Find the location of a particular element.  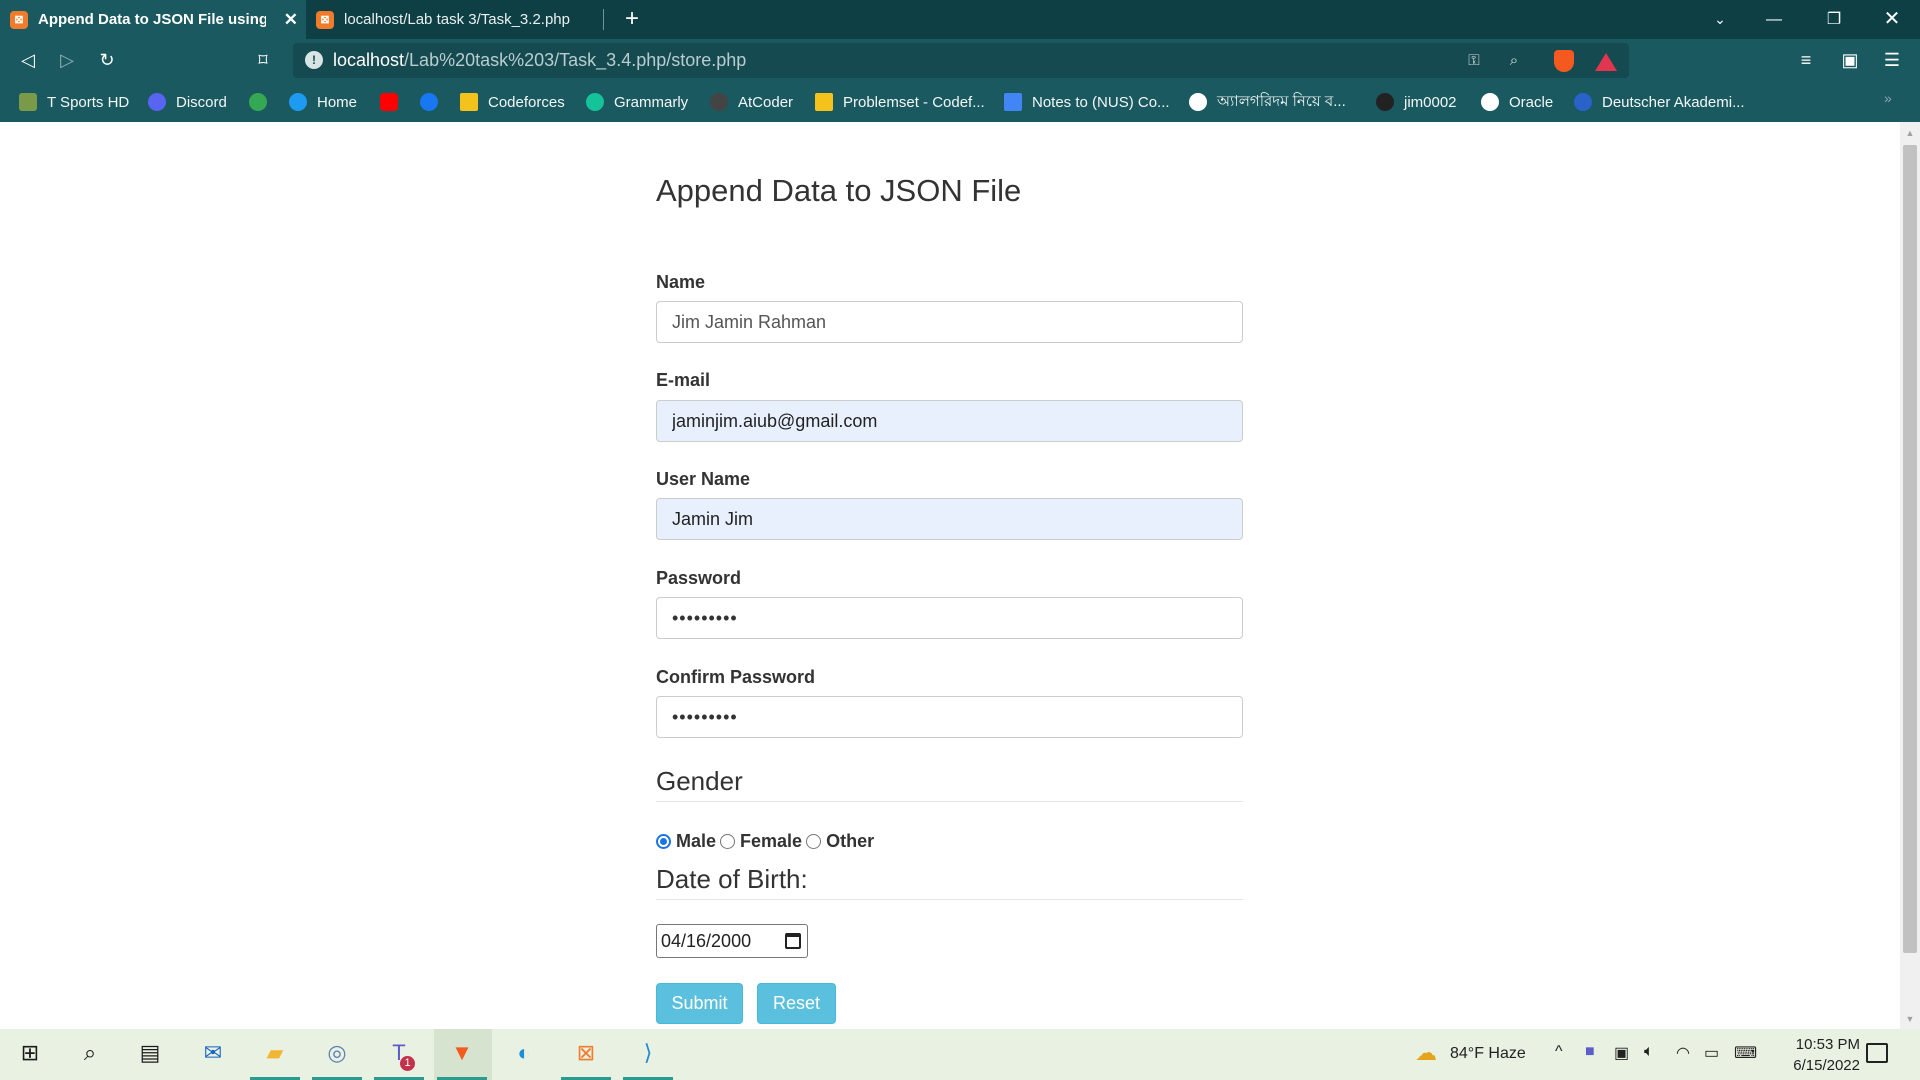

username-label: User Name is located at coordinates (703, 479).